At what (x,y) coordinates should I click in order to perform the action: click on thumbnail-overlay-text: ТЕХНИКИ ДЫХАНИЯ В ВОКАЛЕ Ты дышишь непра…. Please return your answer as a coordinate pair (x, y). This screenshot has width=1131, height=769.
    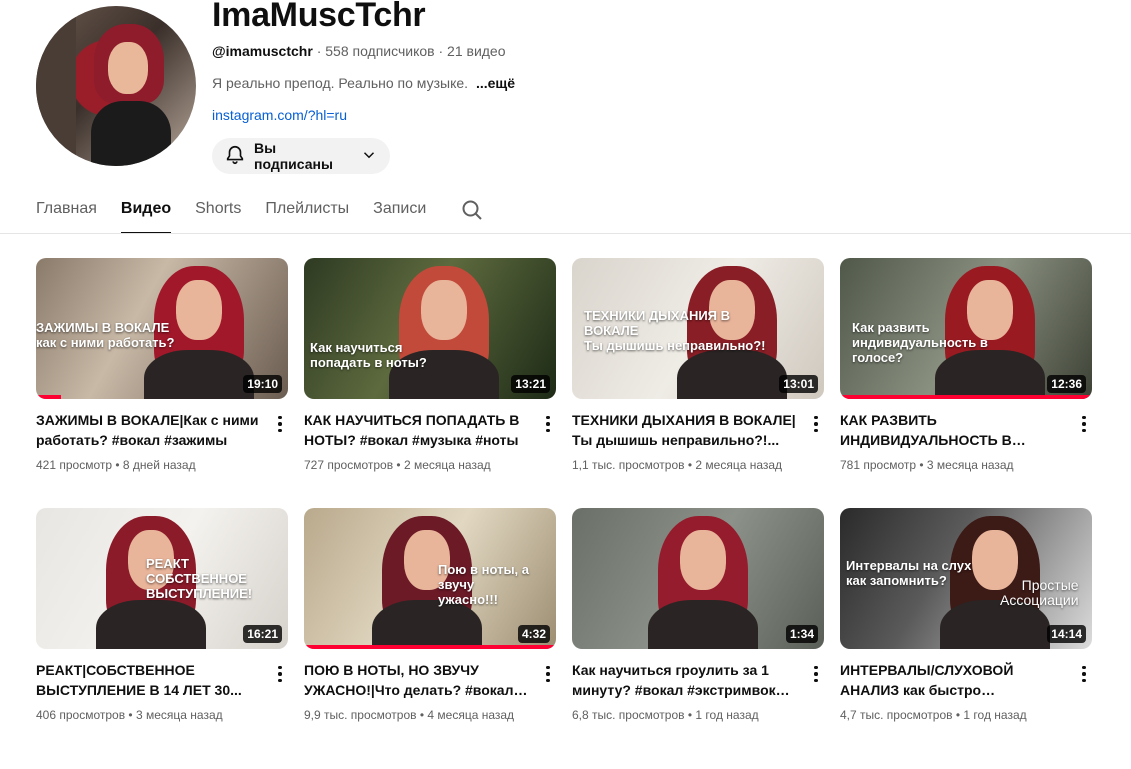
    Looking at the image, I should click on (675, 330).